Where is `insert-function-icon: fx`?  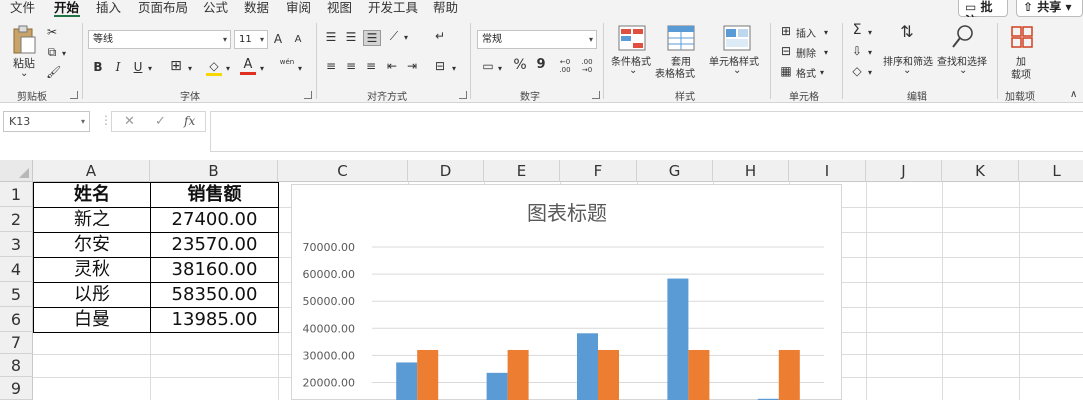
insert-function-icon: fx is located at coordinates (189, 121).